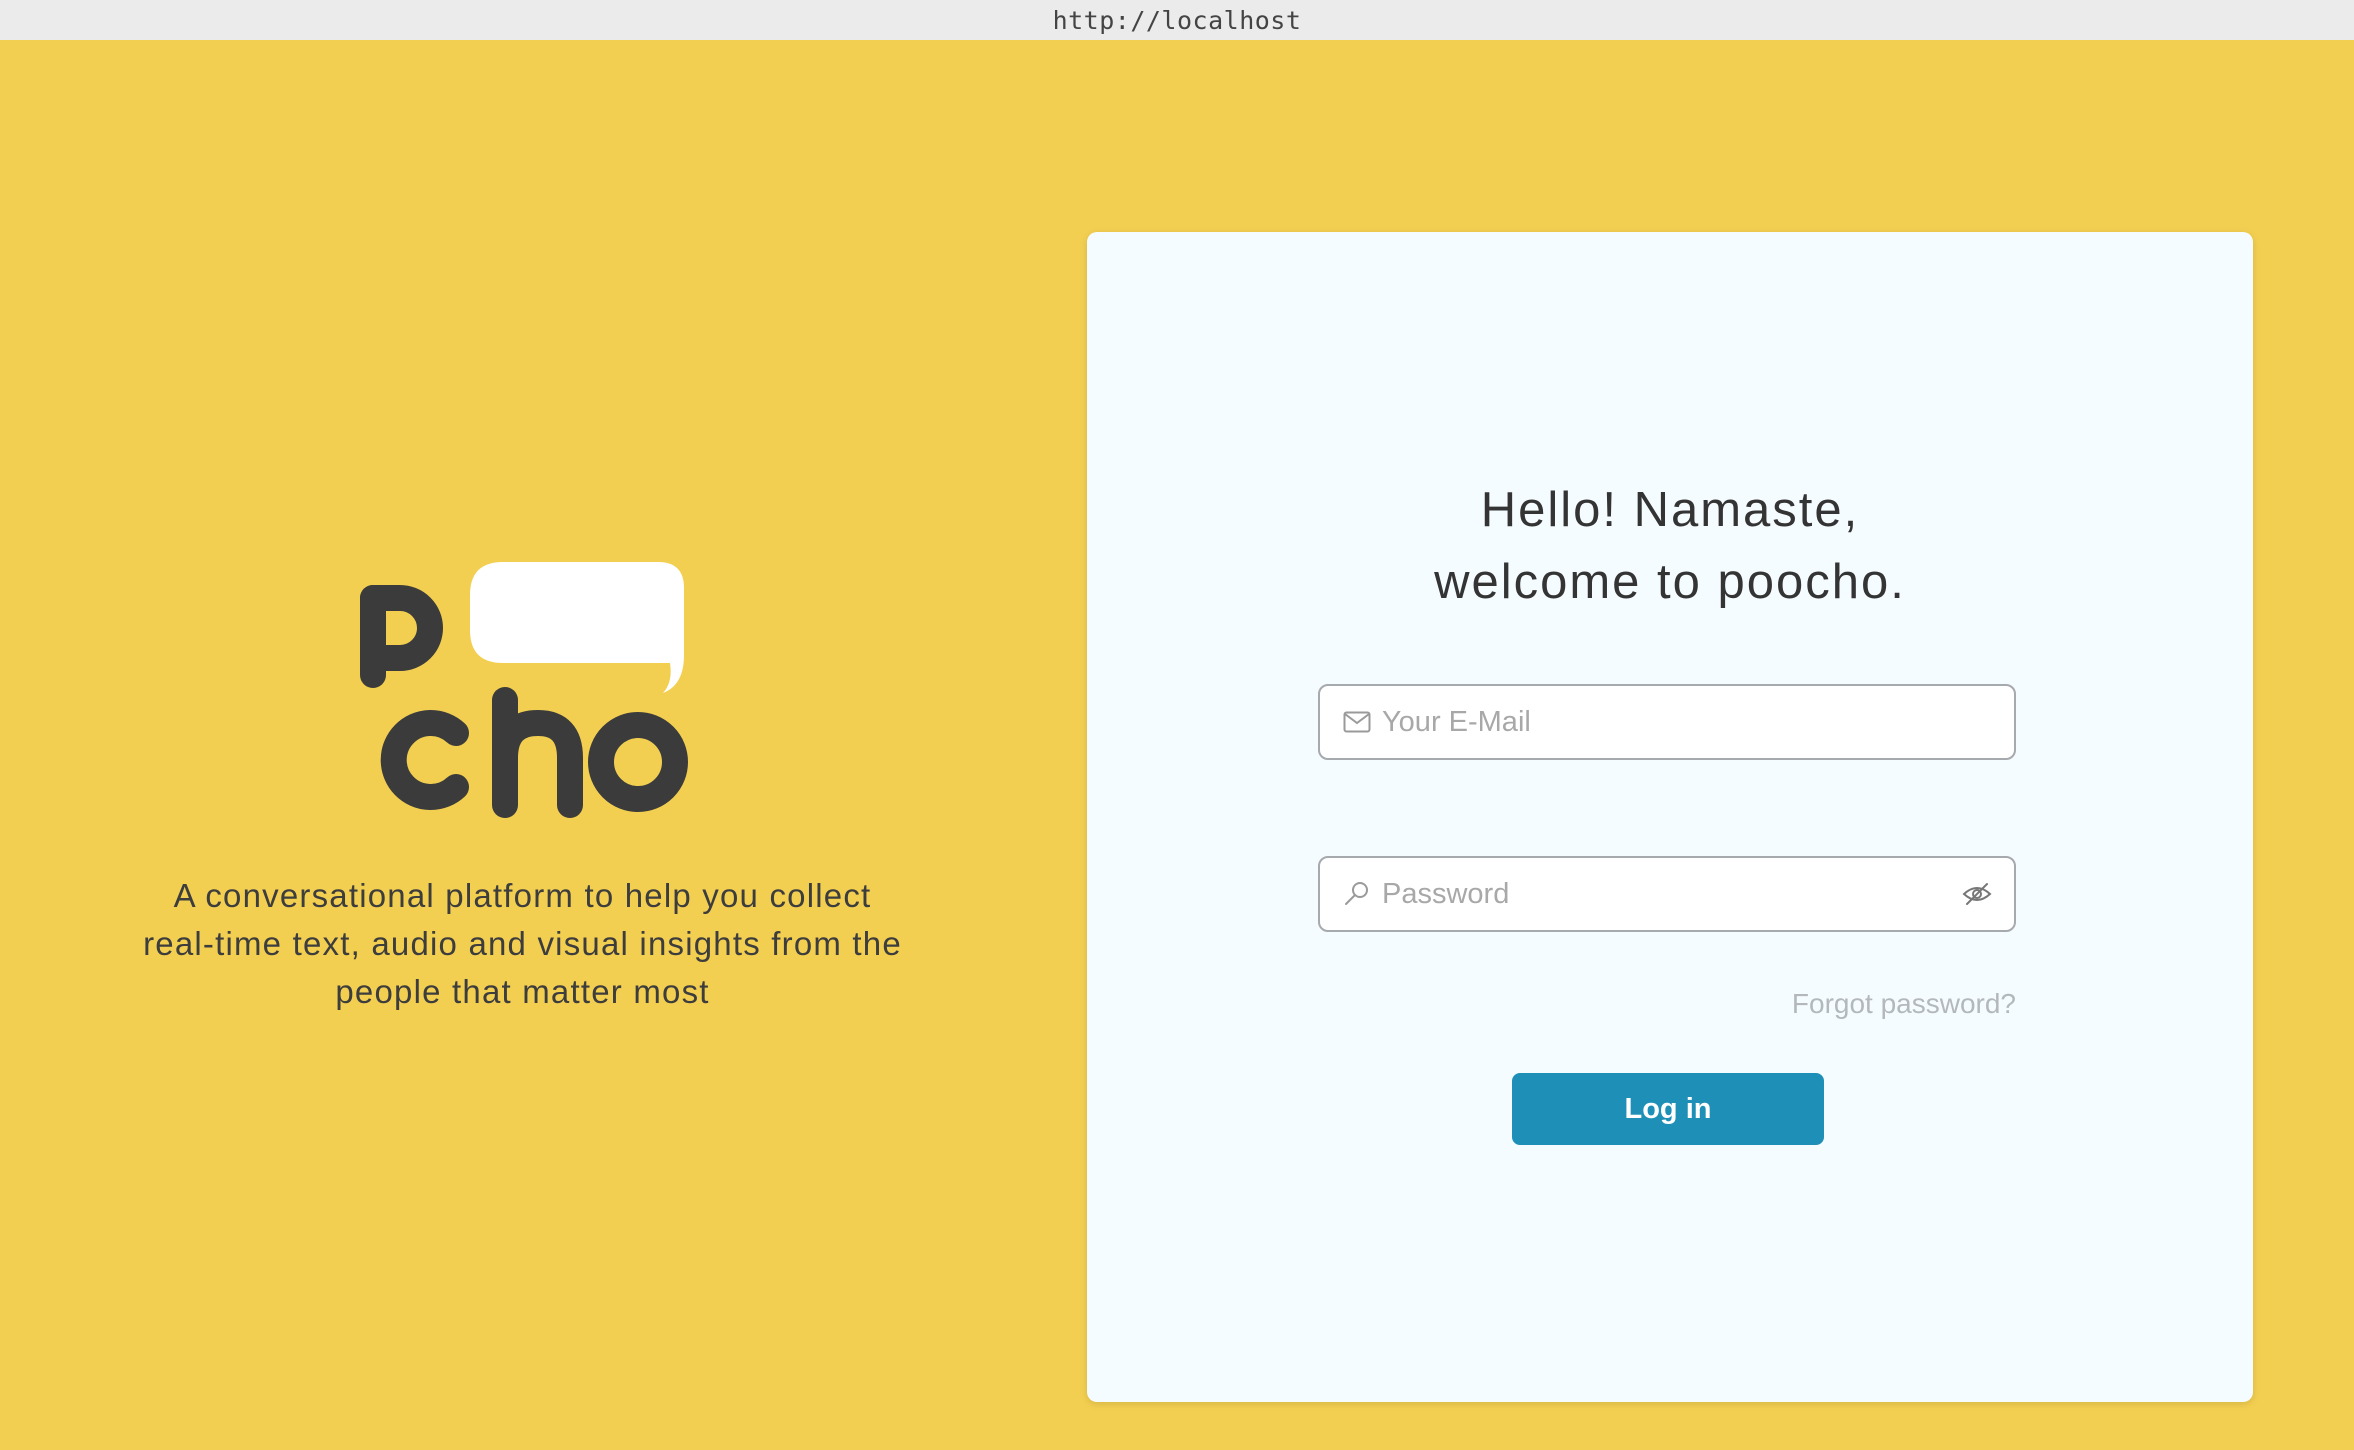 This screenshot has width=2354, height=1450. Describe the element at coordinates (522, 991) in the screenshot. I see `tagline-line: people that matter most` at that location.